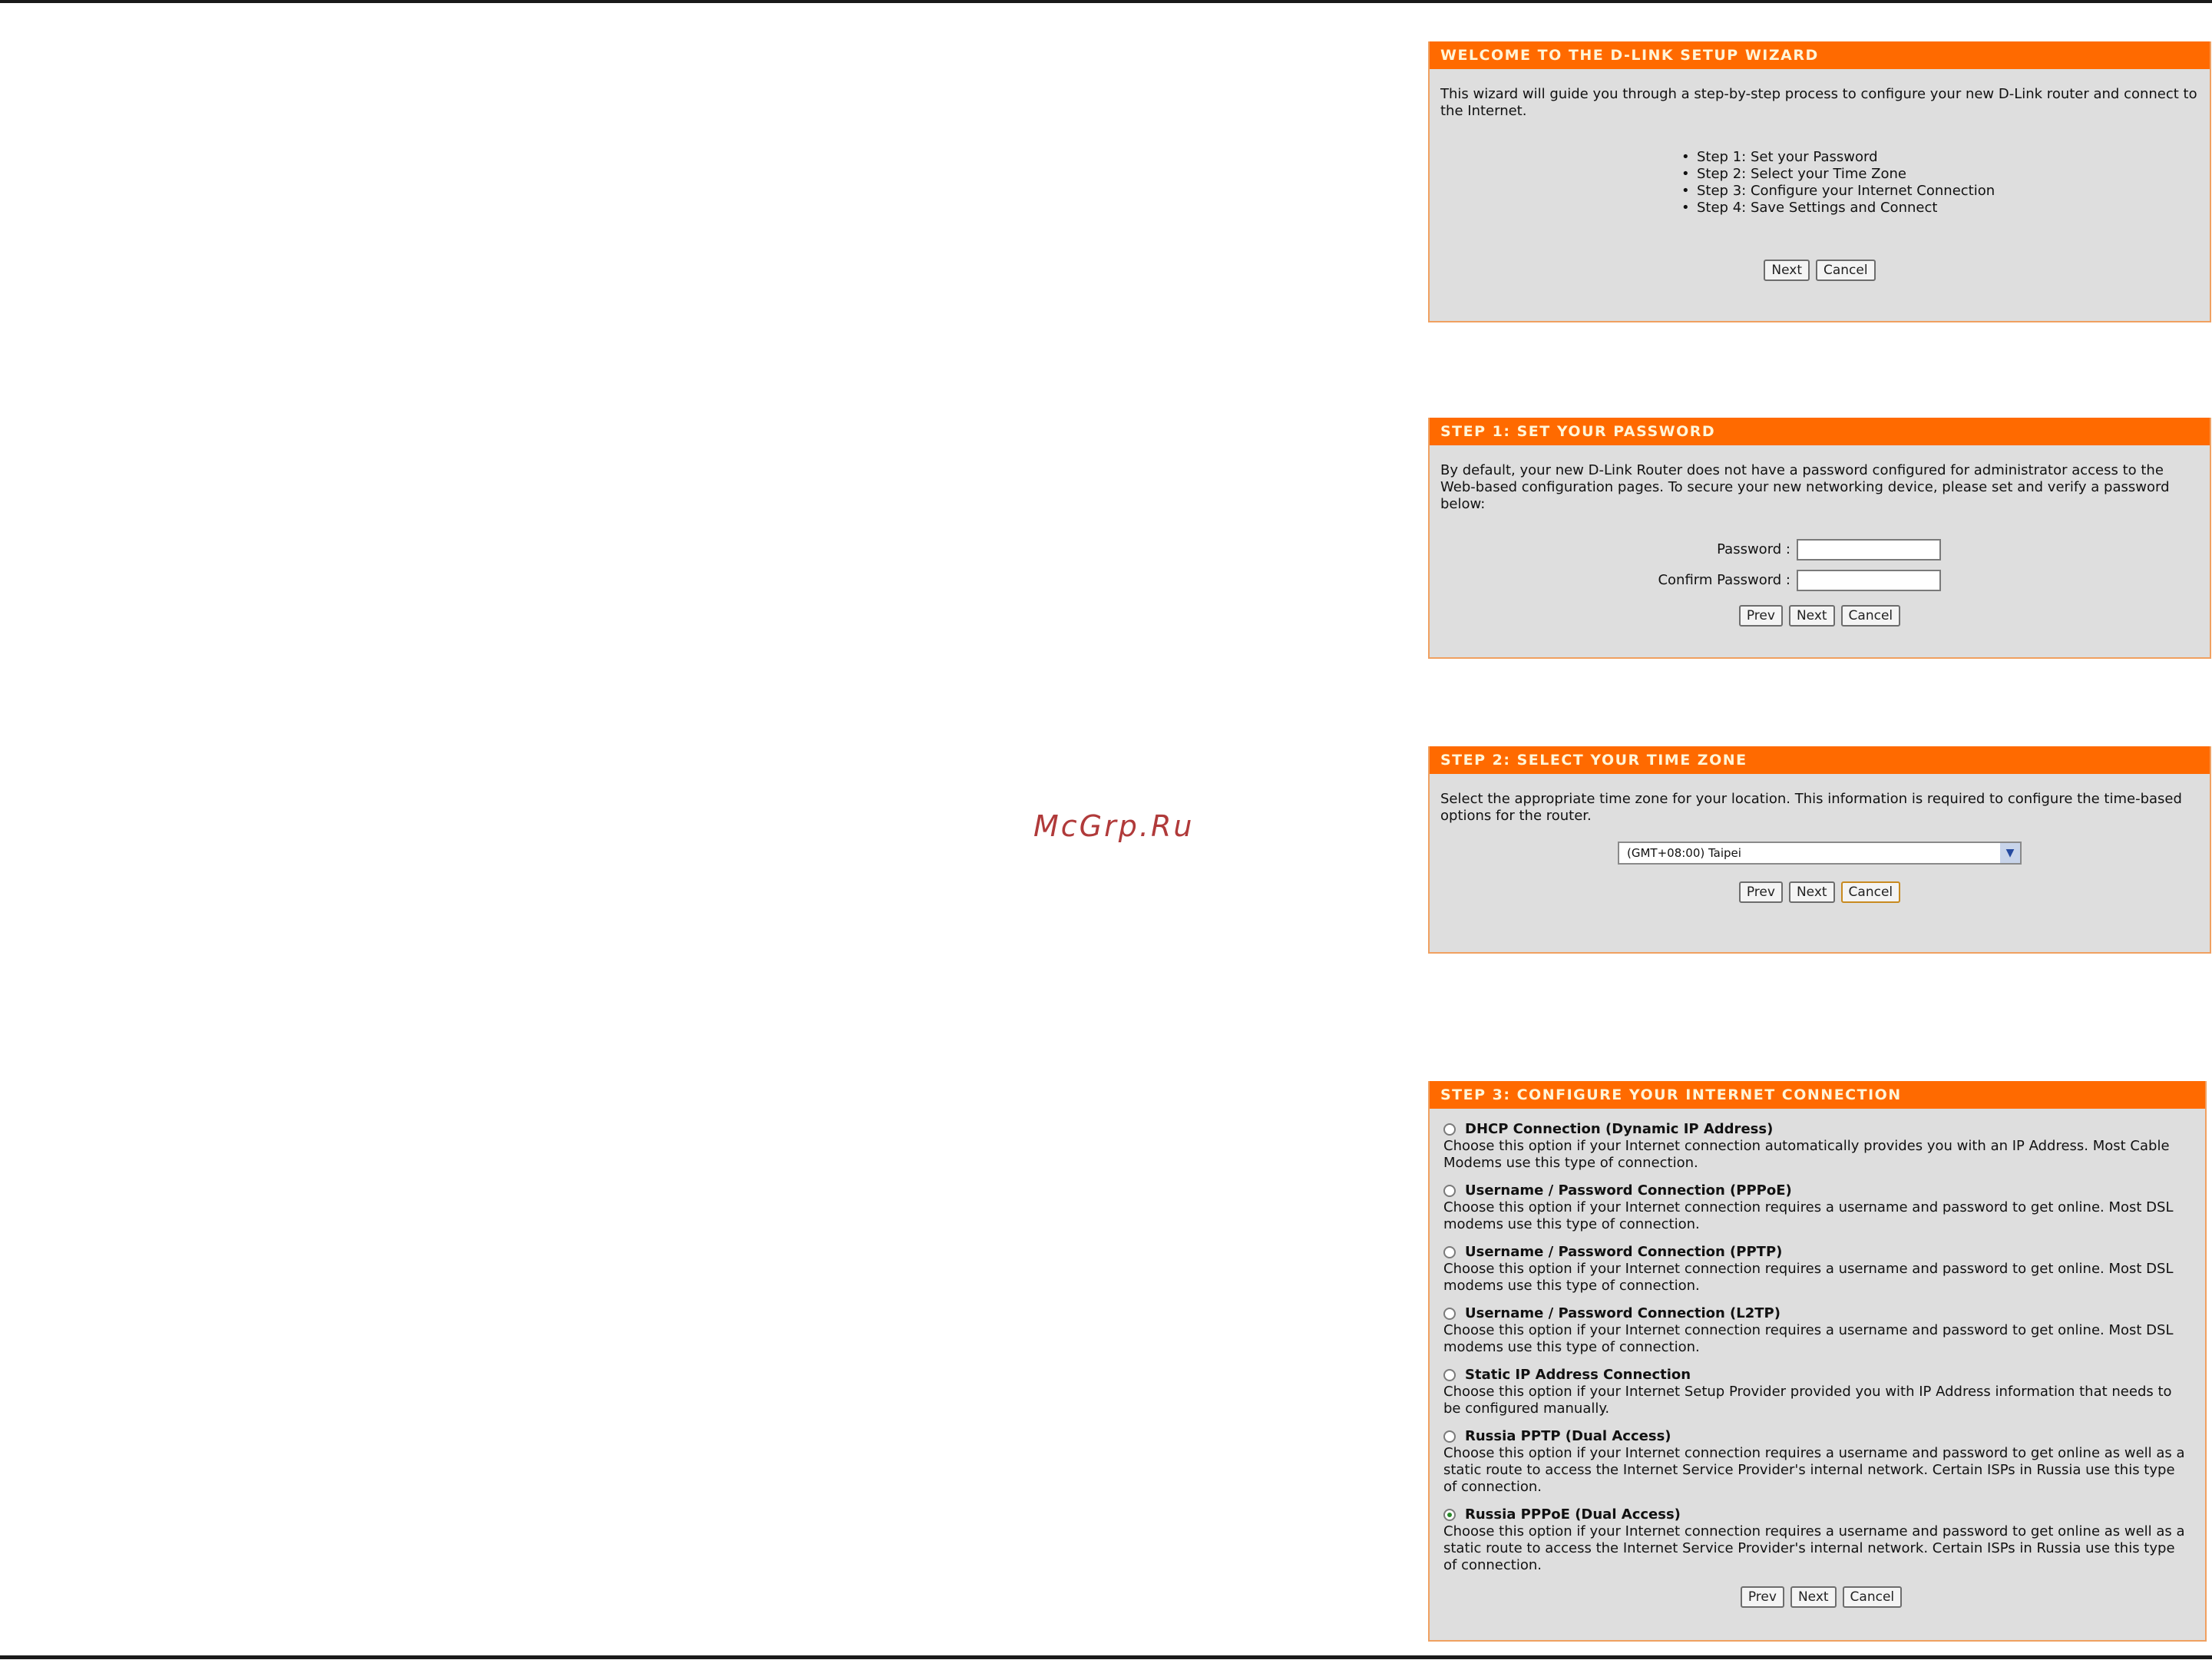 The height and width of the screenshot is (1660, 2212). What do you see at coordinates (2010, 853) in the screenshot?
I see `chevron-down-icon: ▼` at bounding box center [2010, 853].